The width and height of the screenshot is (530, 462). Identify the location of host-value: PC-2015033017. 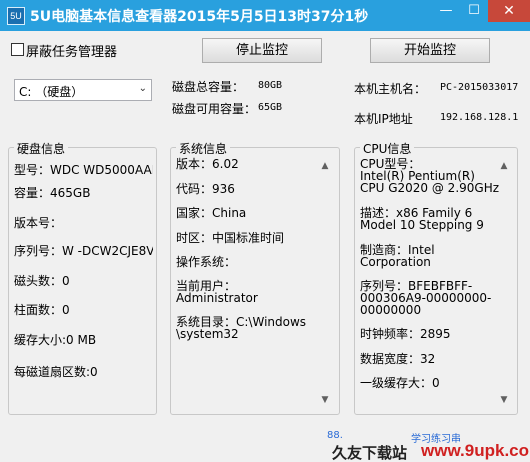
(479, 87).